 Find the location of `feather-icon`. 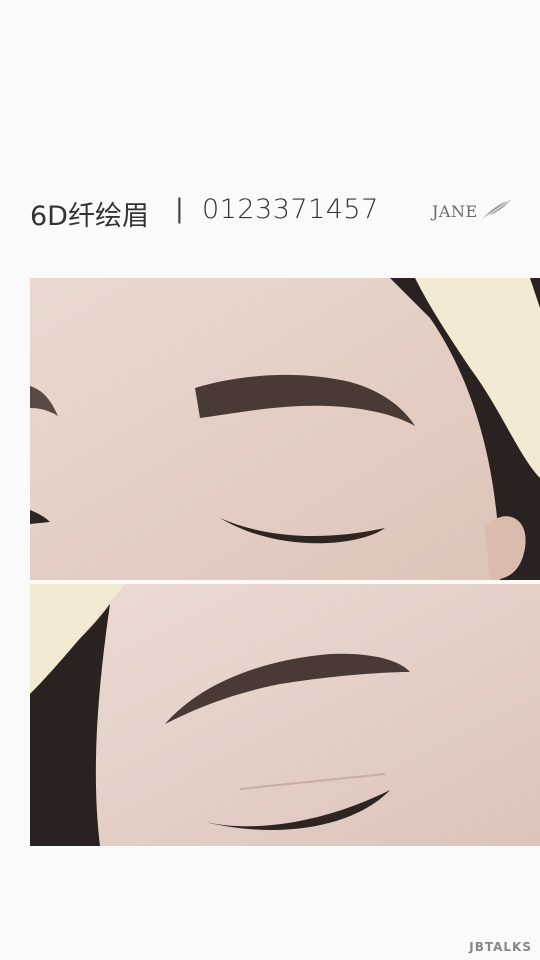

feather-icon is located at coordinates (495, 210).